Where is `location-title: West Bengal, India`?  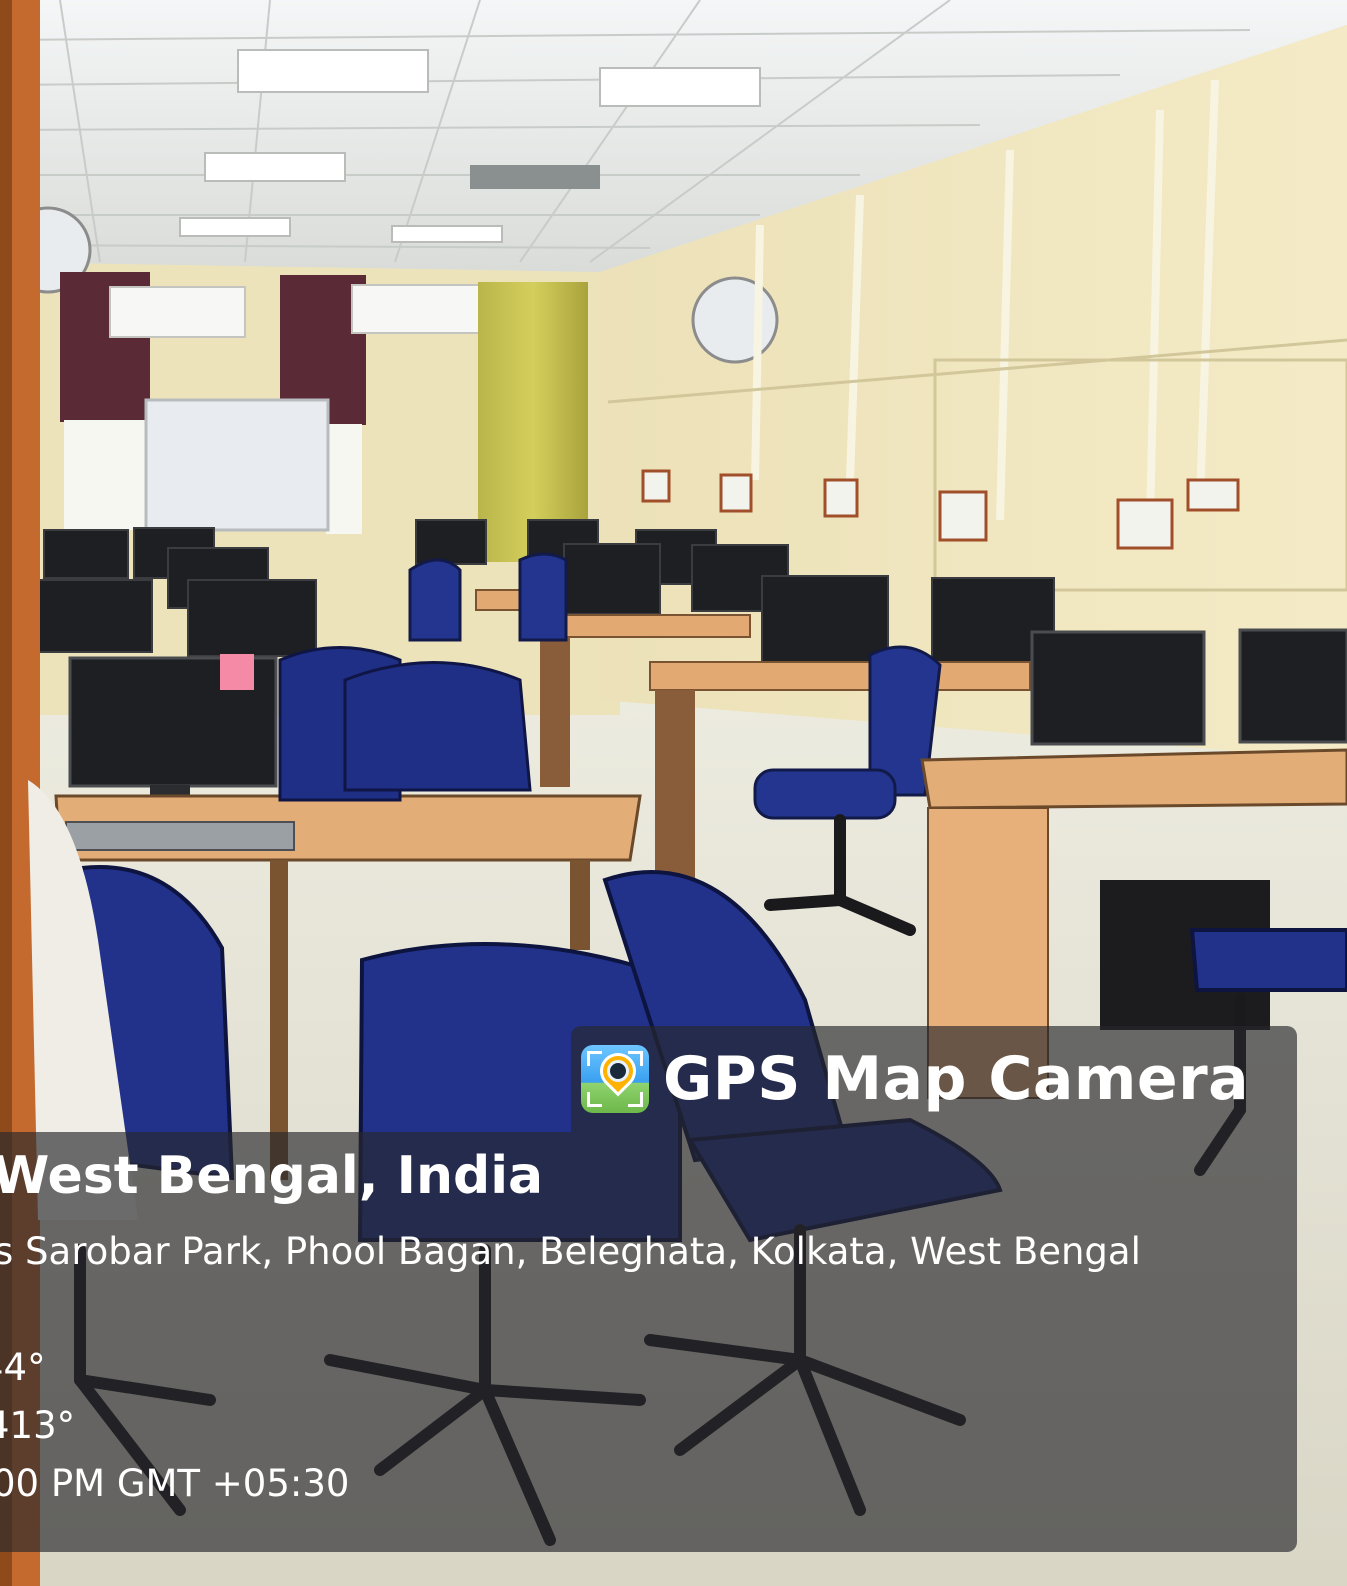 location-title: West Bengal, India is located at coordinates (272, 1176).